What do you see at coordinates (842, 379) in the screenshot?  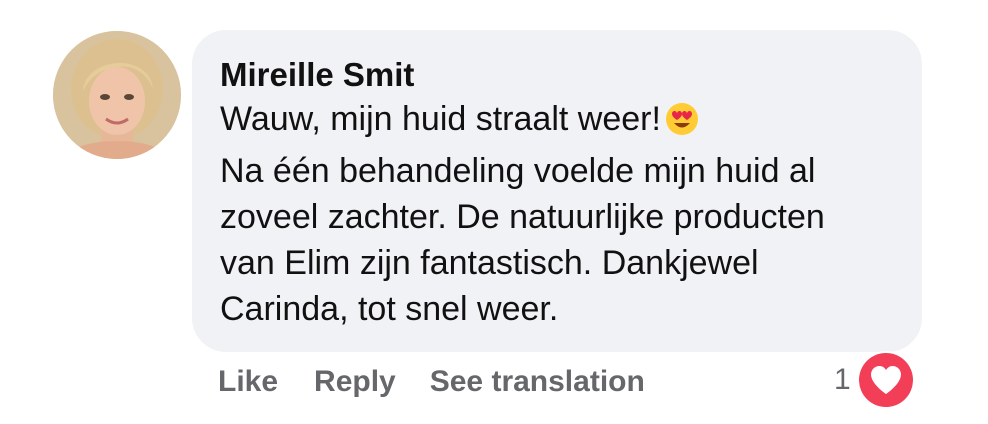 I see `reaction-count: 1` at bounding box center [842, 379].